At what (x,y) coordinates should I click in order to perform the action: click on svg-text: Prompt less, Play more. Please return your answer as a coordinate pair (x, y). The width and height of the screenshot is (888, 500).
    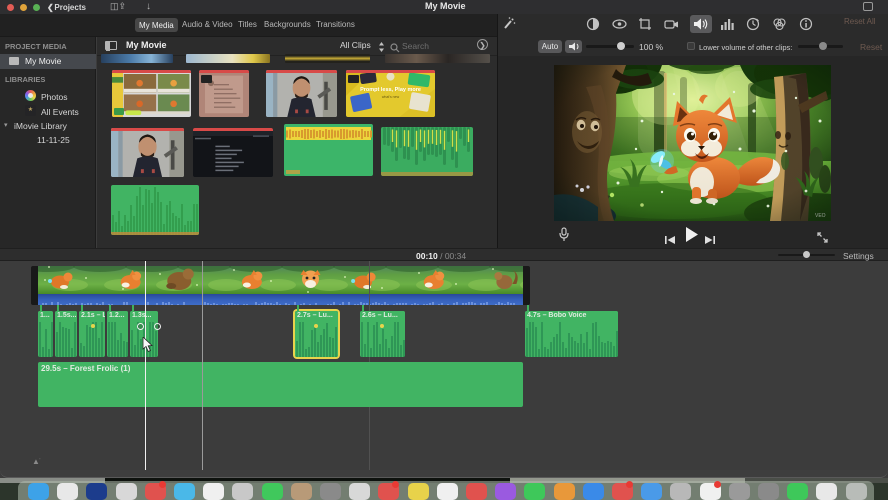
    Looking at the image, I should click on (390, 90).